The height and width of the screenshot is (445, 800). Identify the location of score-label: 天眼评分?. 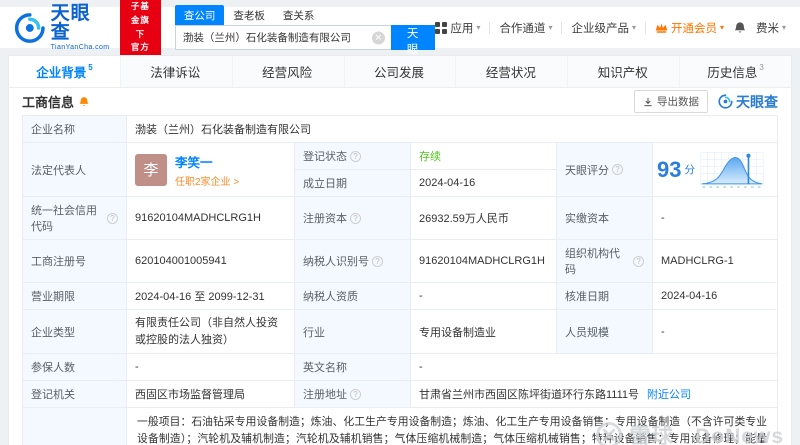
(605, 169).